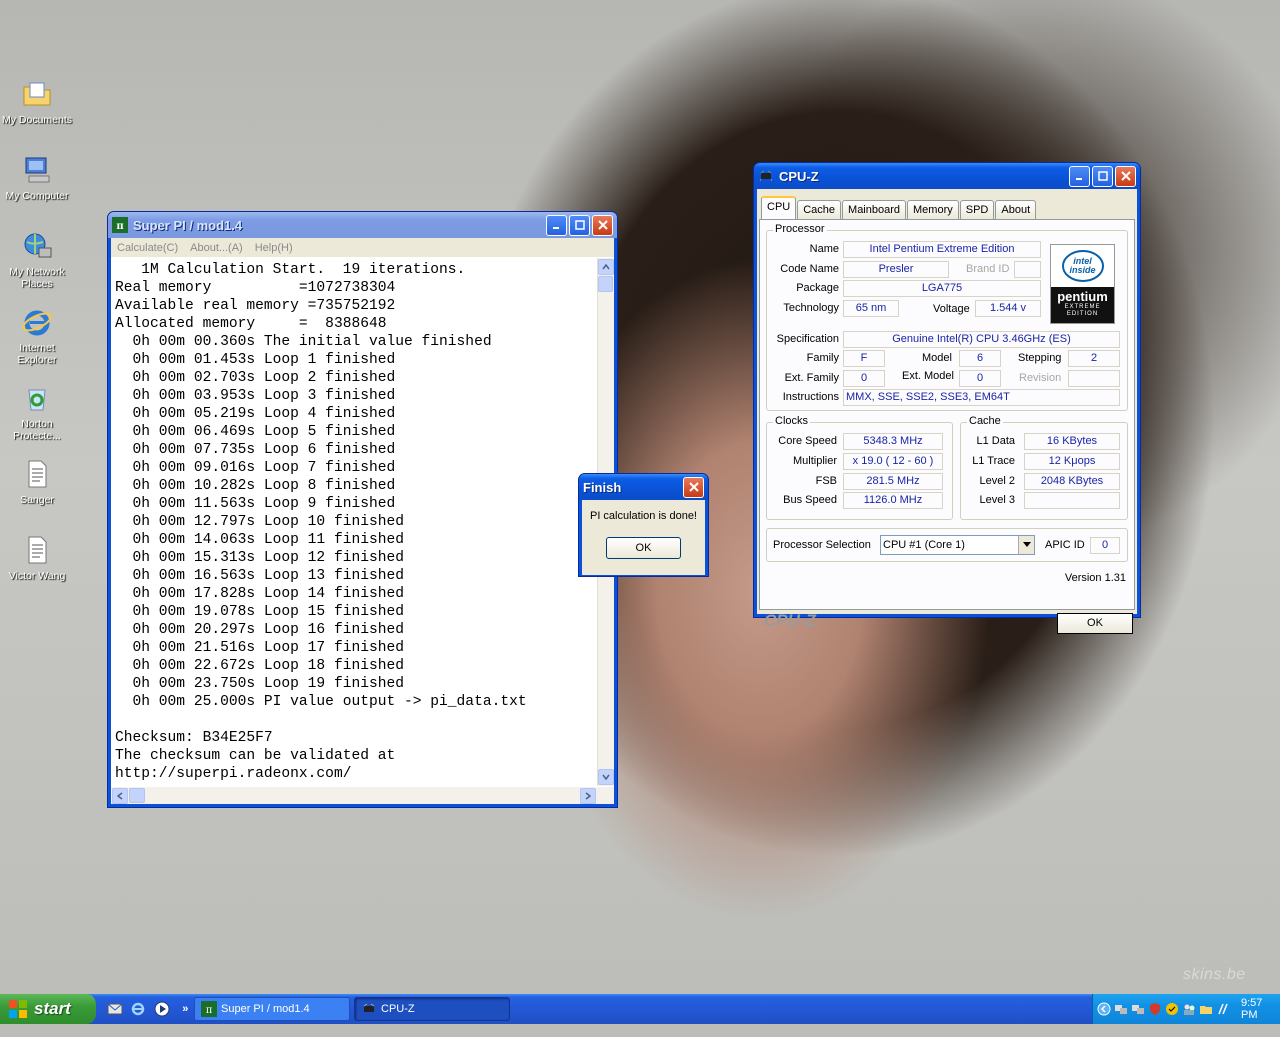 This screenshot has height=1037, width=1280. What do you see at coordinates (896, 269) in the screenshot?
I see `codename-value: Presler` at bounding box center [896, 269].